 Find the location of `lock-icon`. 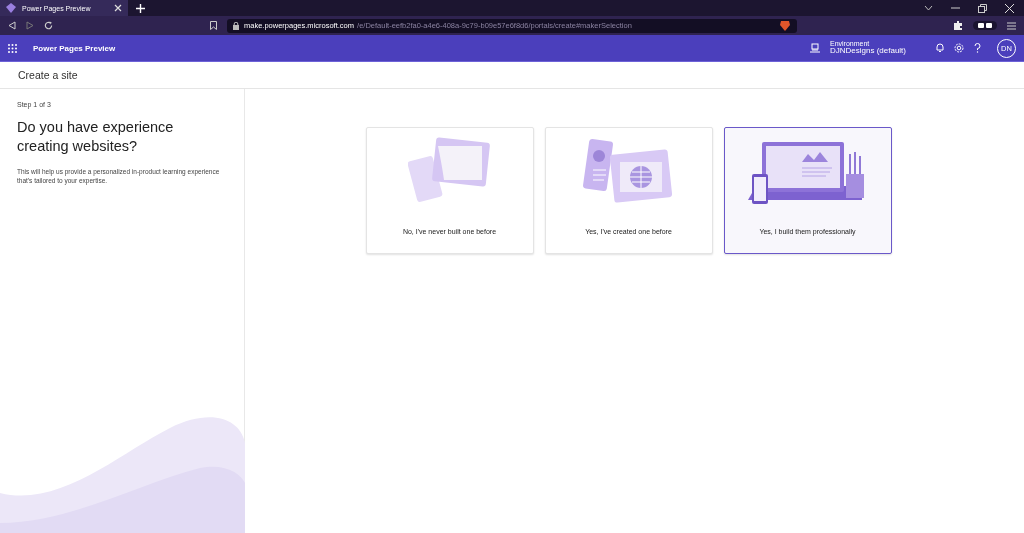

lock-icon is located at coordinates (236, 25).